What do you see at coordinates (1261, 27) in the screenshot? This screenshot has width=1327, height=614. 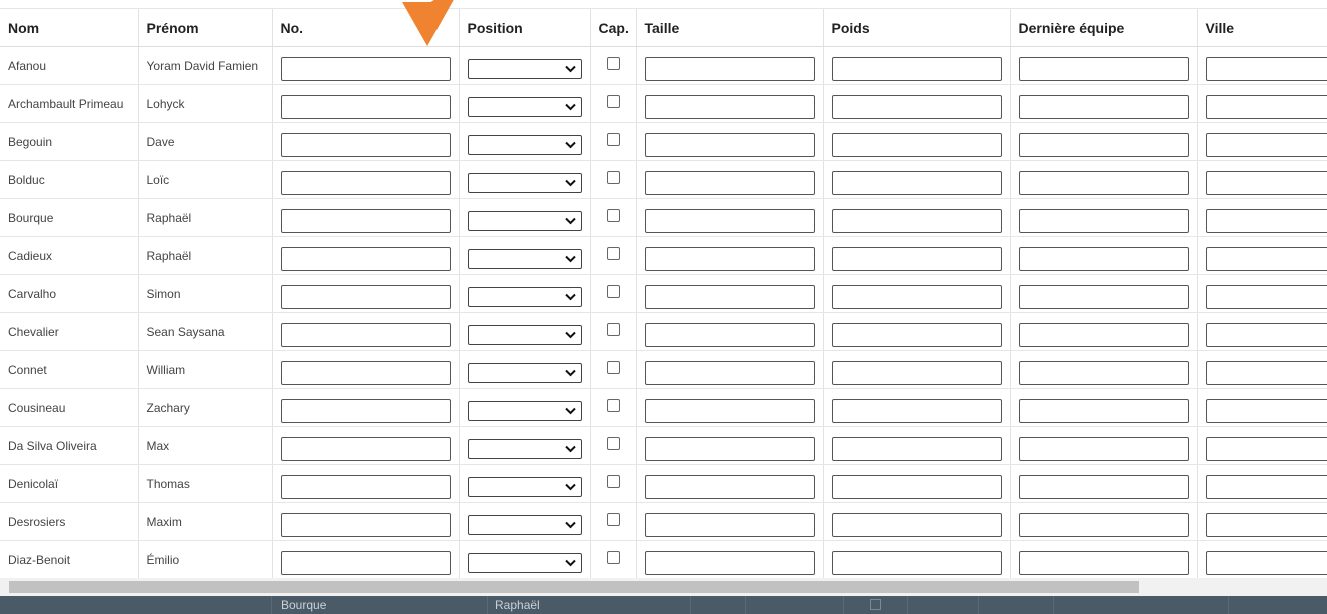 I see `header-ville: Ville` at bounding box center [1261, 27].